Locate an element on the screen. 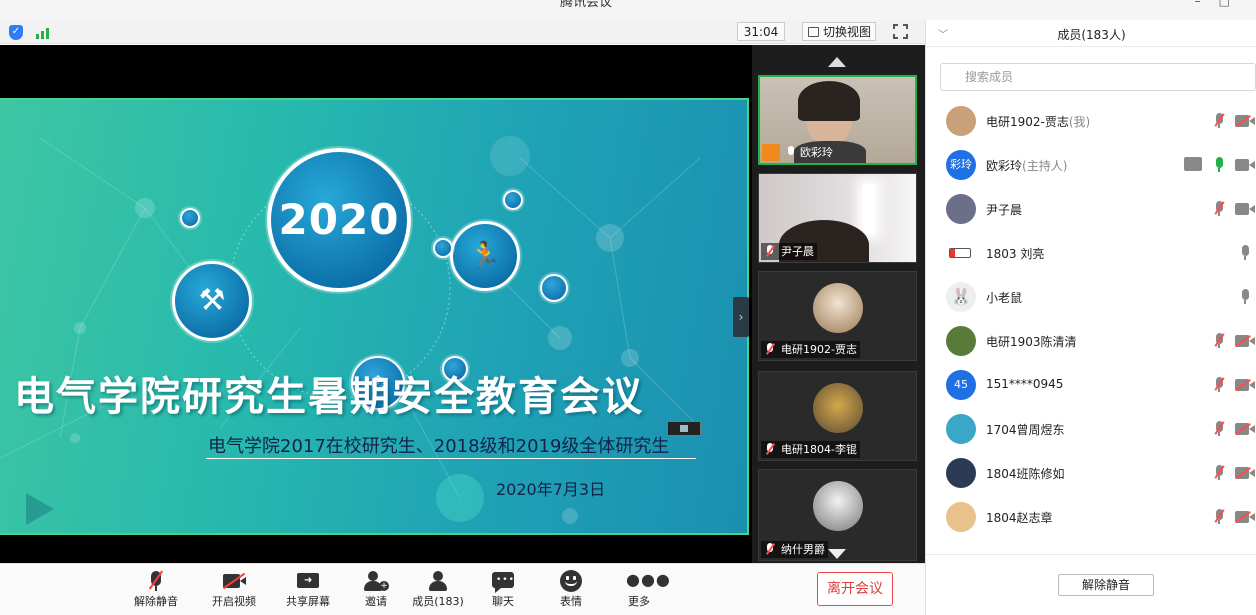 The image size is (1256, 615). member-name: 1804班陈修如 is located at coordinates (1025, 473).